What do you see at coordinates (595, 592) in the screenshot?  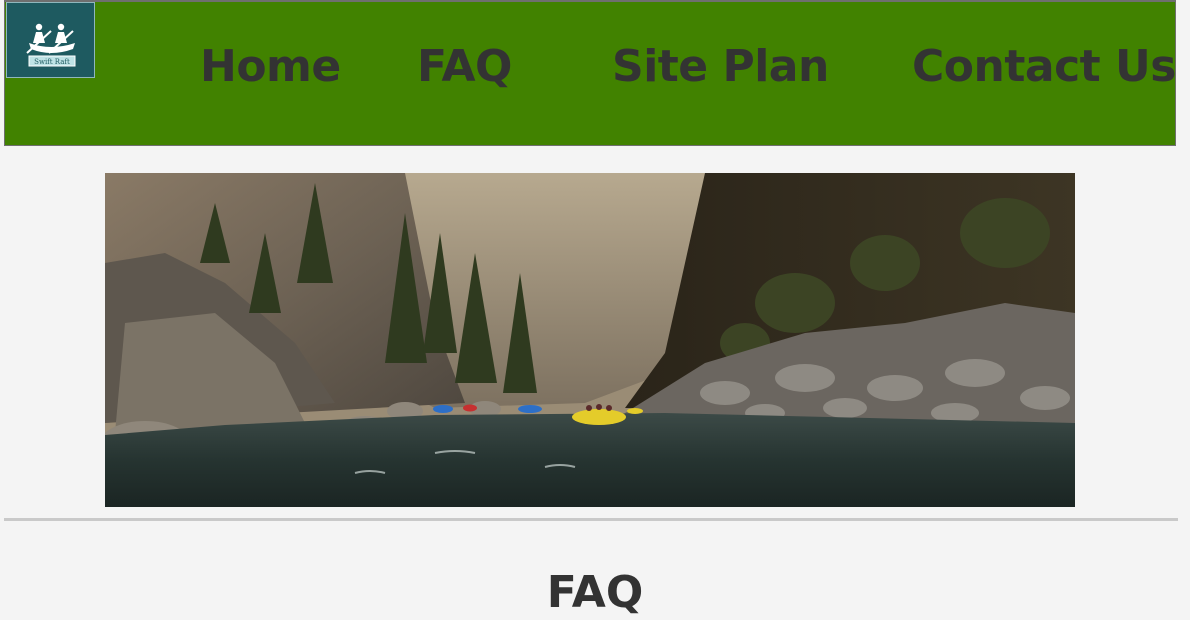 I see `faq-section-title: FAQ` at bounding box center [595, 592].